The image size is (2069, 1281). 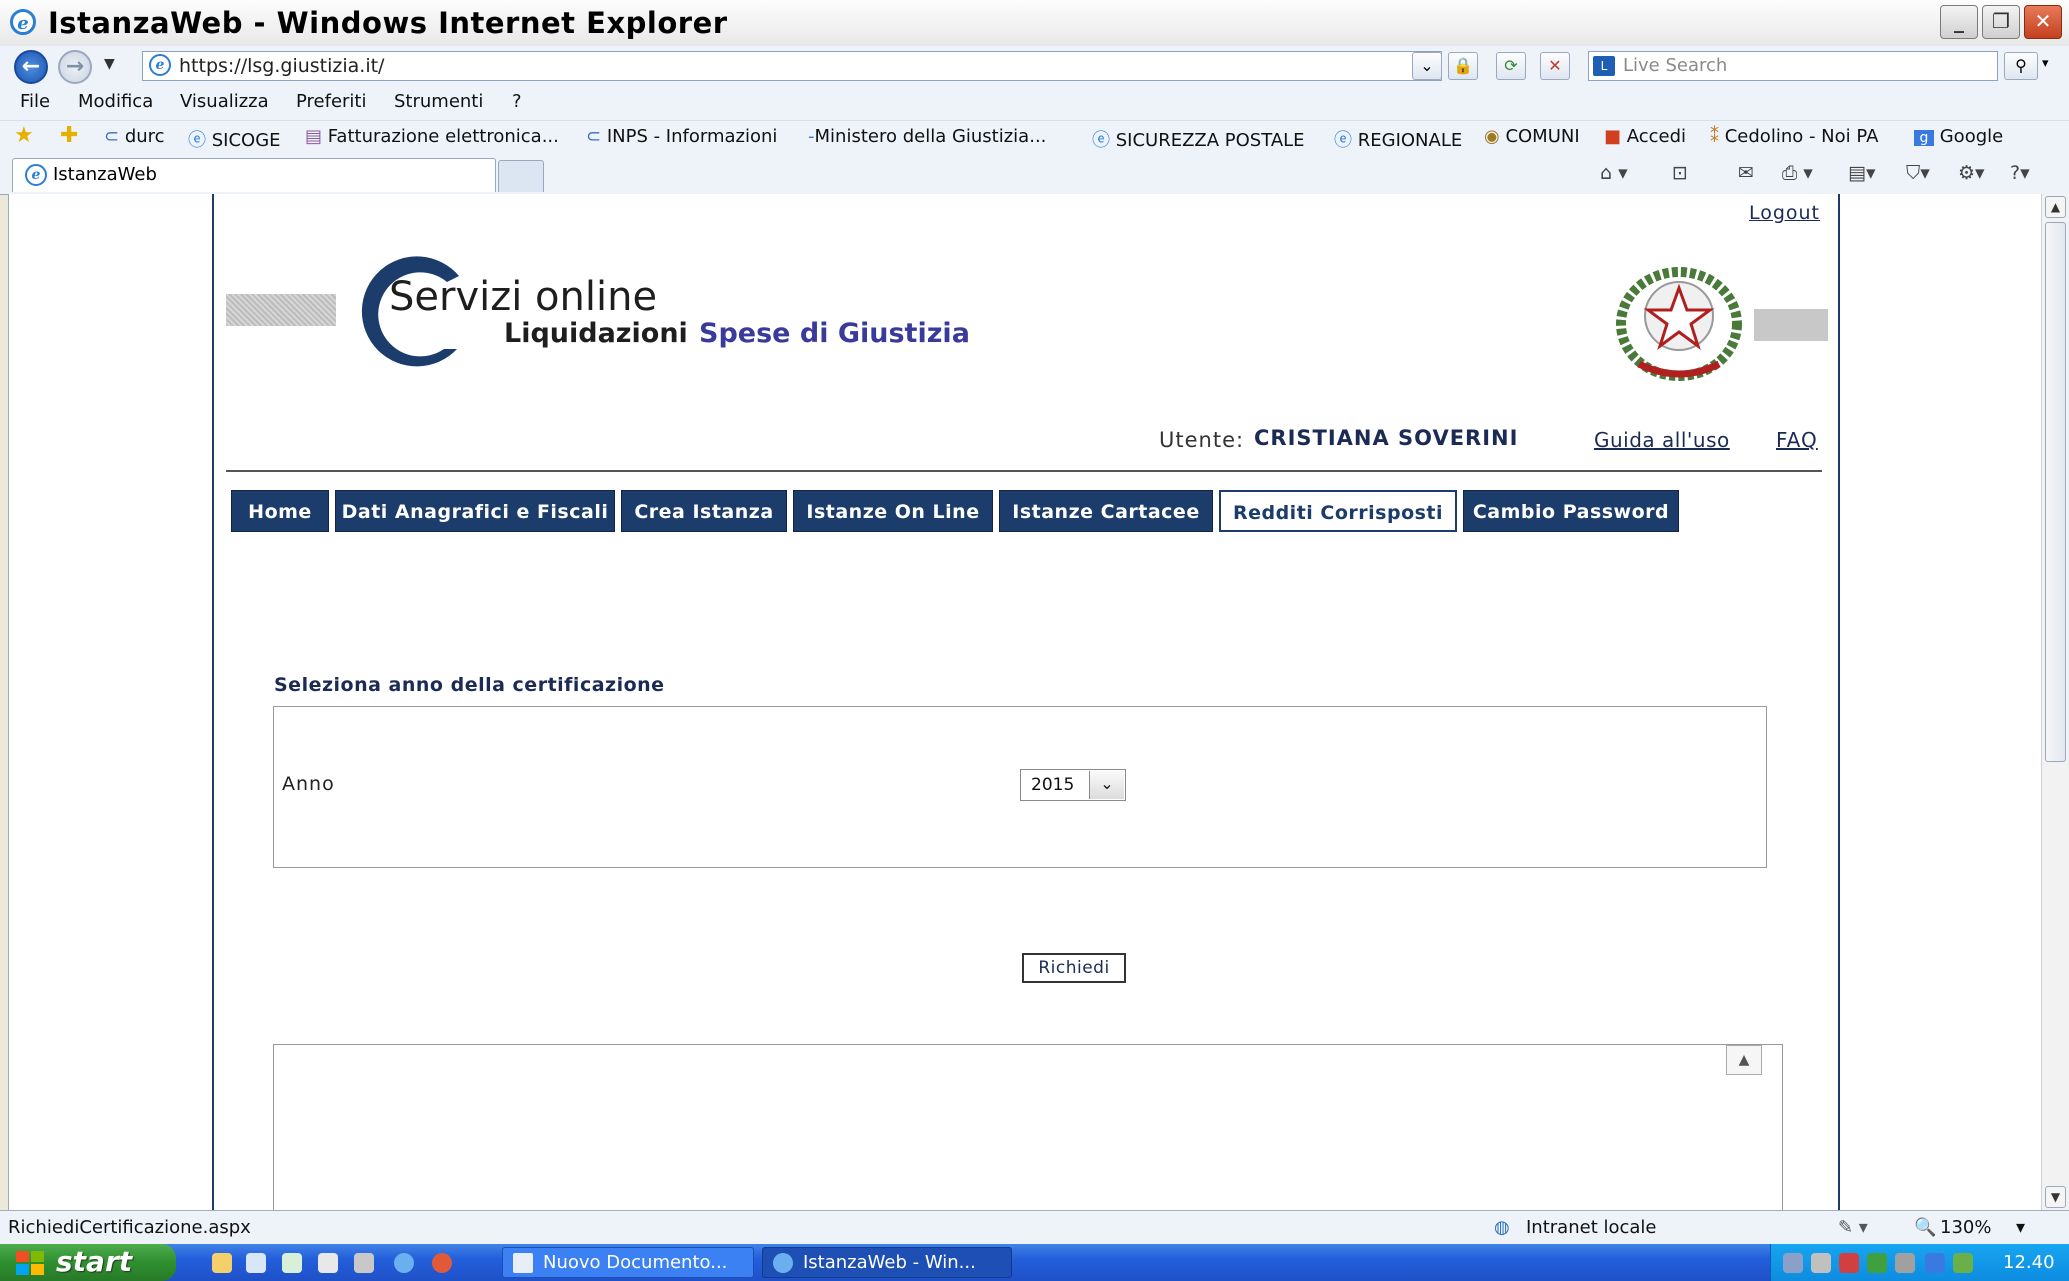 What do you see at coordinates (1965, 1227) in the screenshot?
I see `status-zoom: 130%` at bounding box center [1965, 1227].